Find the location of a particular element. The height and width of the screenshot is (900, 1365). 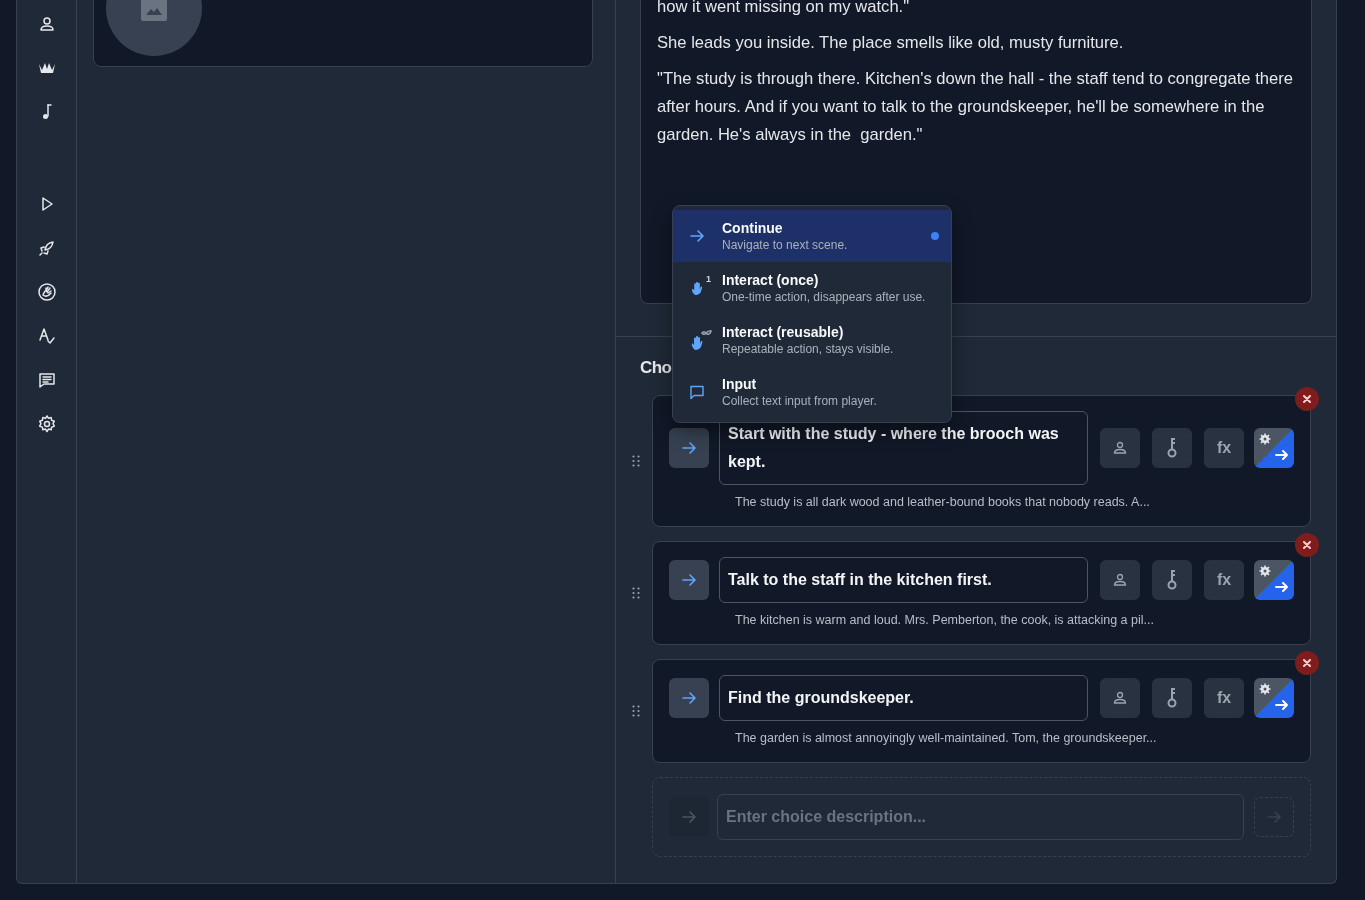

choice-text-field: Talk to the staff in the kitchen first. is located at coordinates (903, 580).